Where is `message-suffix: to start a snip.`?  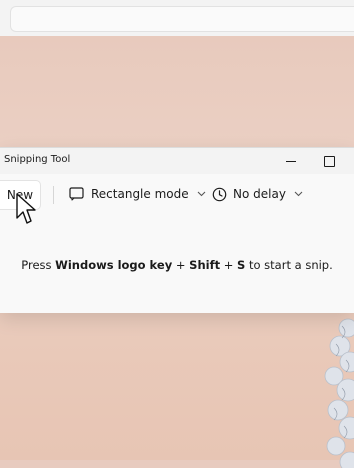 message-suffix: to start a snip. is located at coordinates (289, 265).